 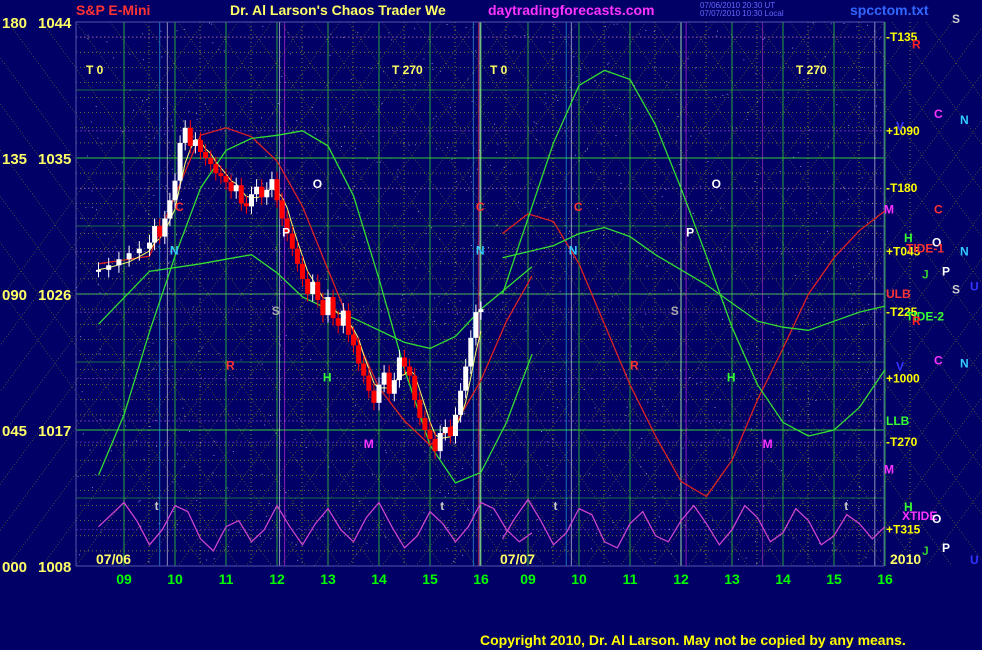 What do you see at coordinates (571, 10) in the screenshot?
I see `site-name: daytradingforecasts.com` at bounding box center [571, 10].